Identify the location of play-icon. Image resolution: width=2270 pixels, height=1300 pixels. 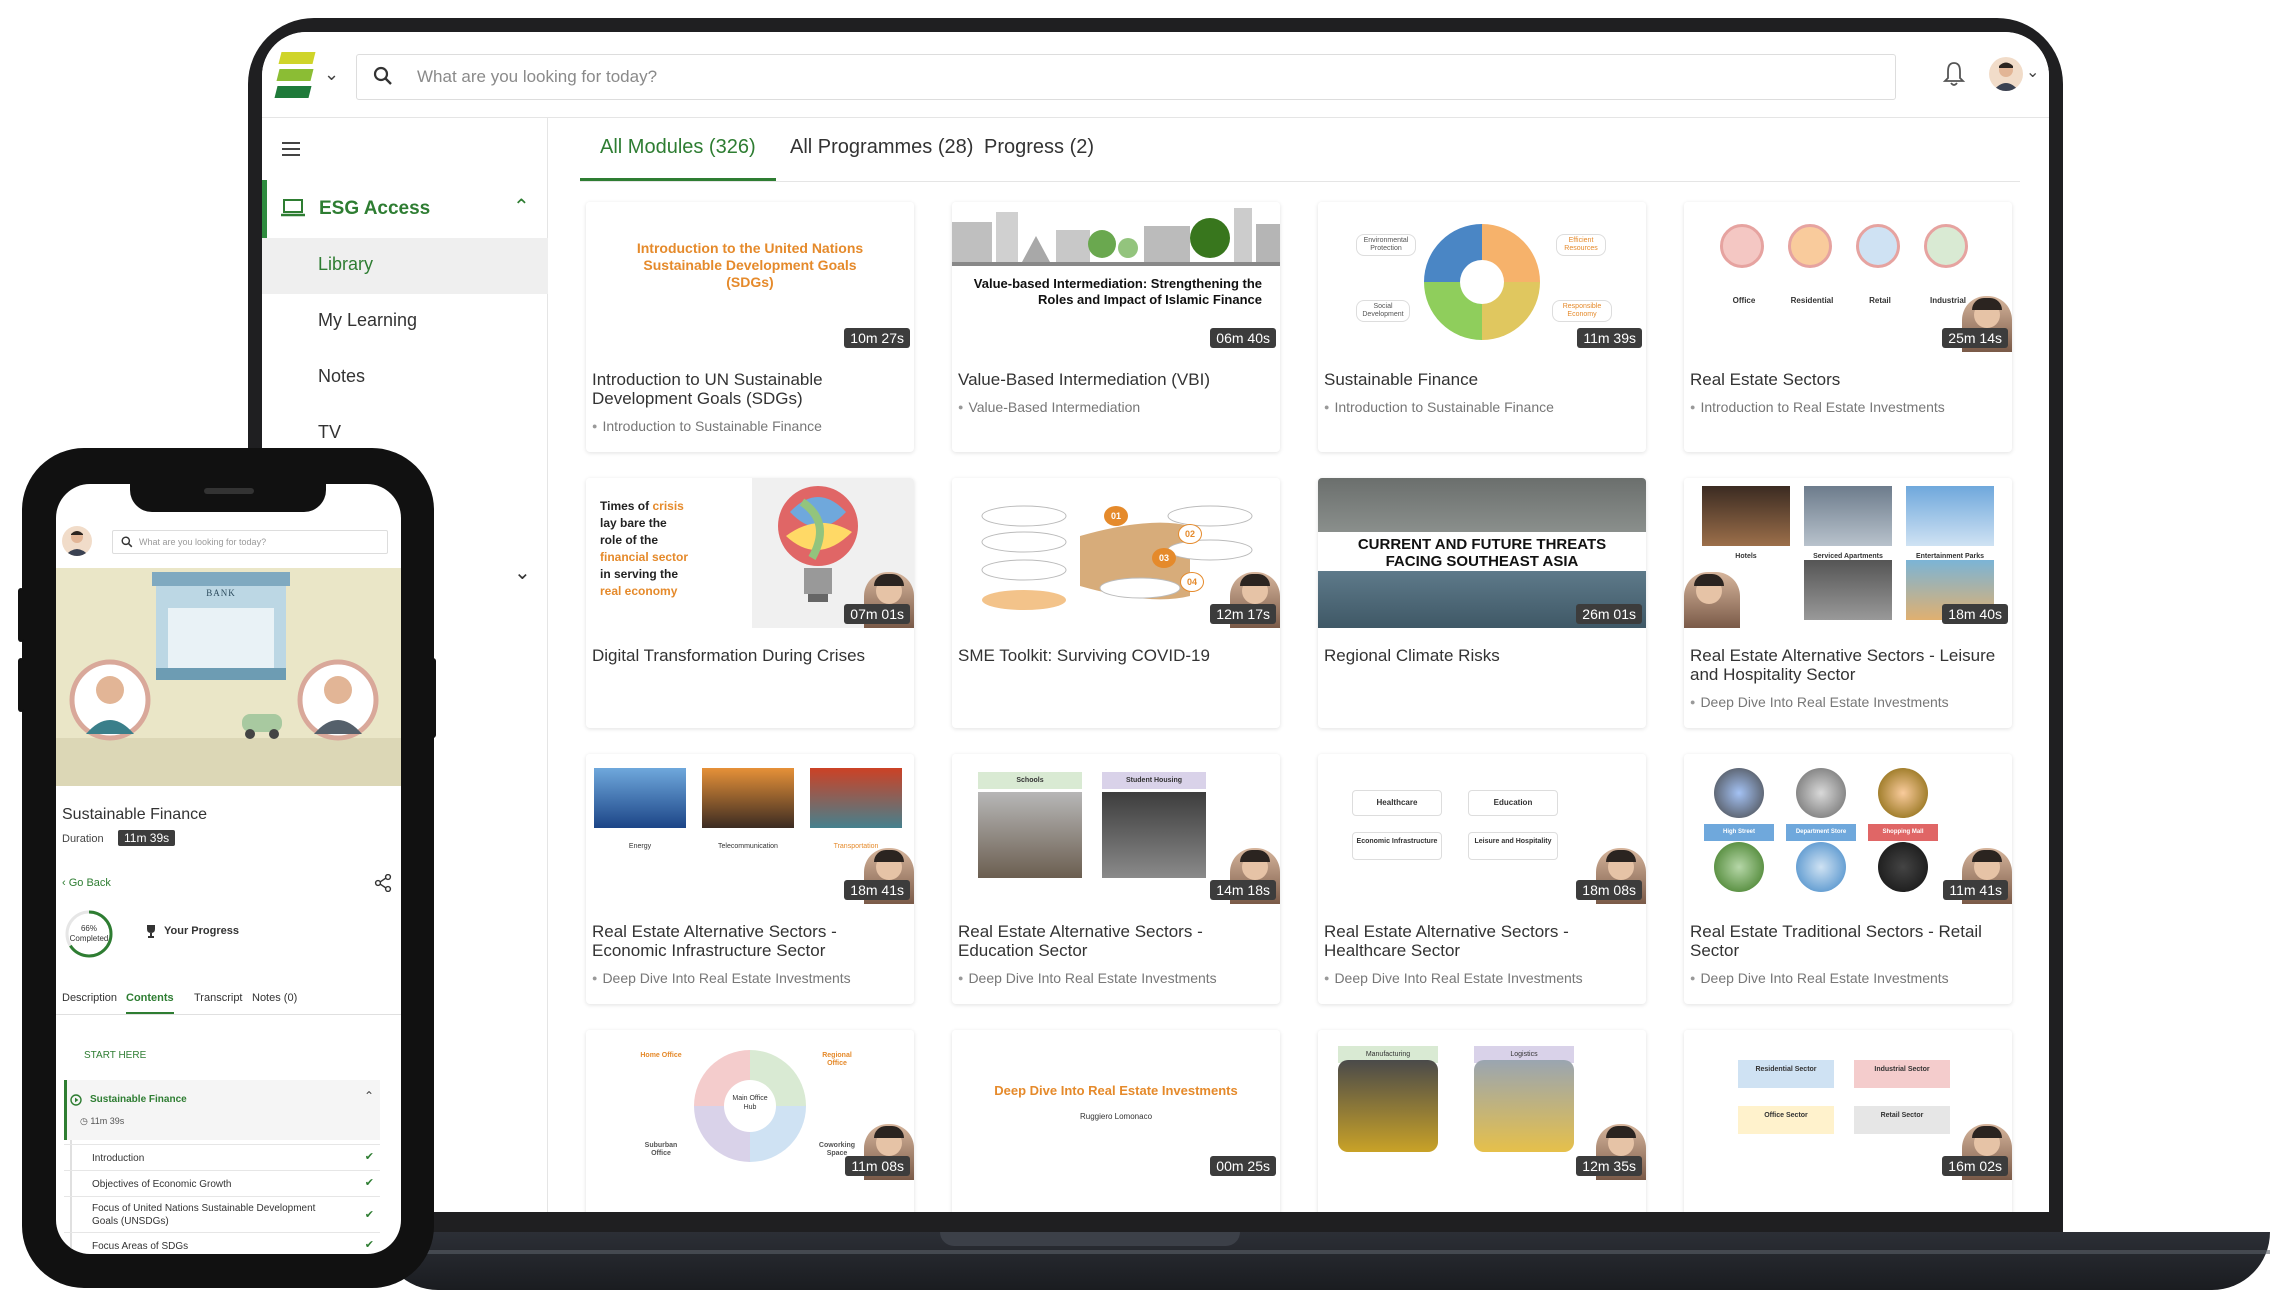
(76, 1100).